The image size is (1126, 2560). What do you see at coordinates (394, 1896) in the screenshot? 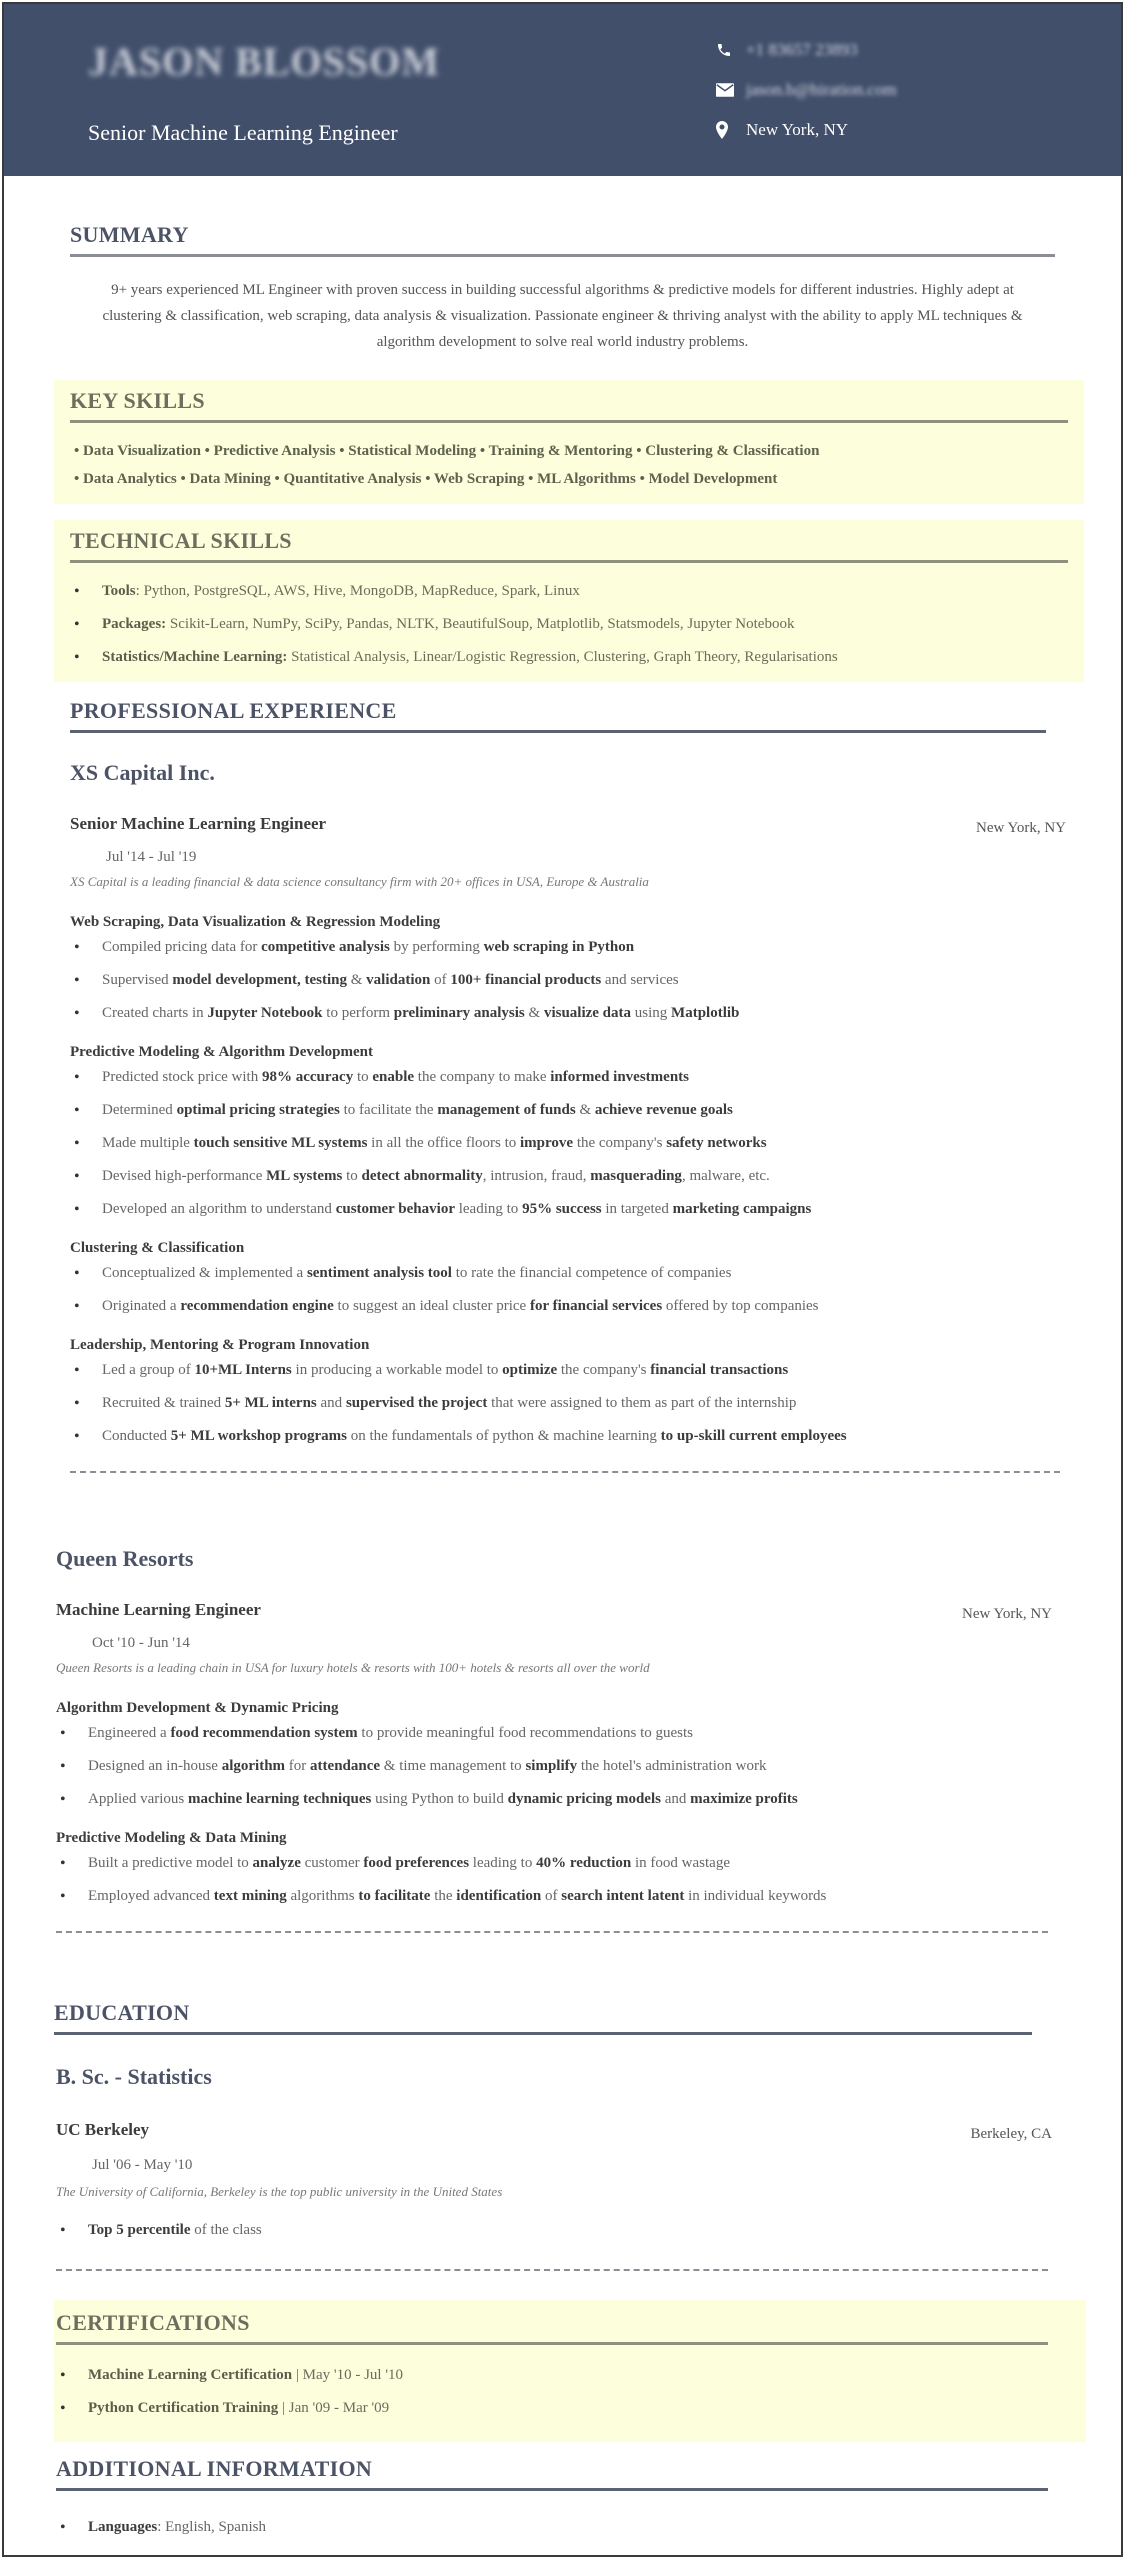
I see `bold-text: to facilitate` at bounding box center [394, 1896].